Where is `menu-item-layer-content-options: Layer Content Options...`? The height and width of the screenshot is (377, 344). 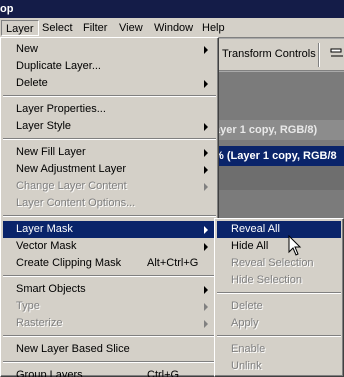
menu-item-layer-content-options: Layer Content Options... is located at coordinates (109, 203).